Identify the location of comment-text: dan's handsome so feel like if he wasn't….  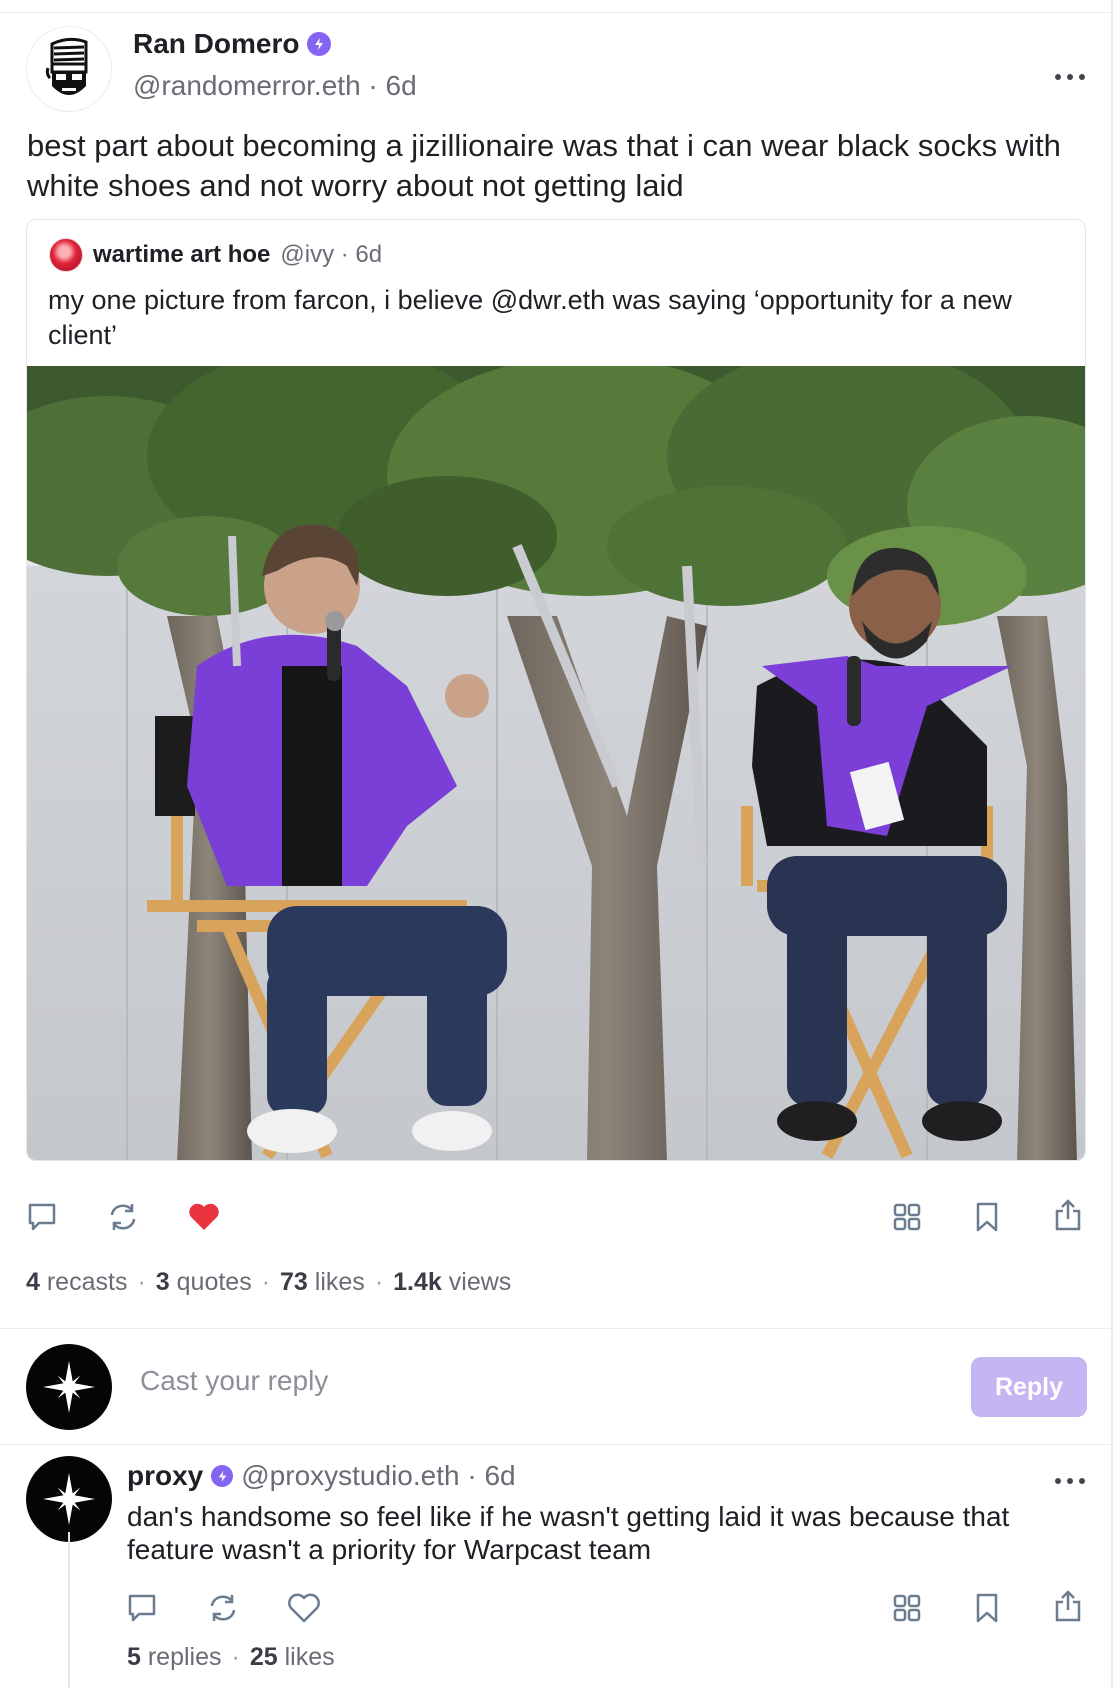
(568, 1533).